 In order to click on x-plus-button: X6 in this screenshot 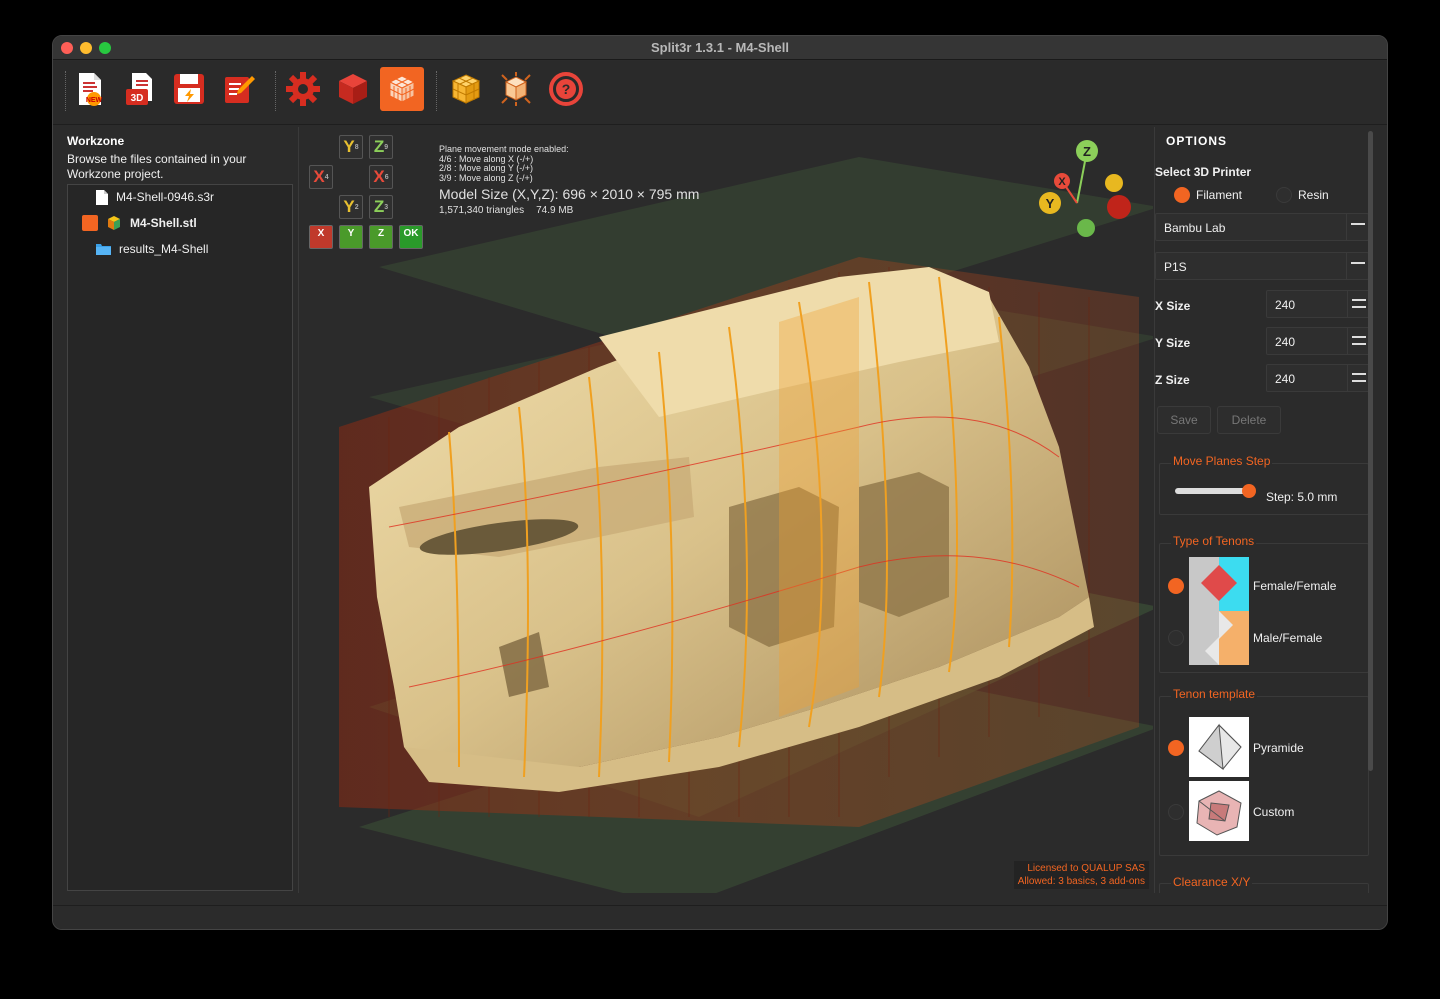, I will do `click(381, 177)`.